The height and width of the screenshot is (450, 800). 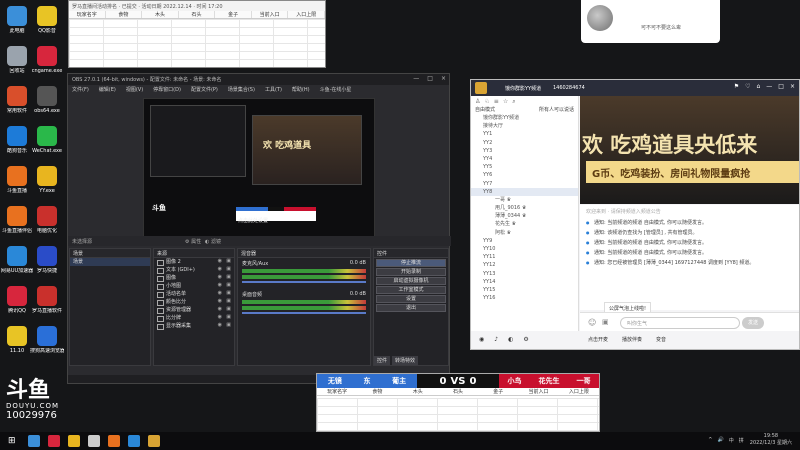 What do you see at coordinates (524, 249) in the screenshot?
I see `channel-item: YY10` at bounding box center [524, 249].